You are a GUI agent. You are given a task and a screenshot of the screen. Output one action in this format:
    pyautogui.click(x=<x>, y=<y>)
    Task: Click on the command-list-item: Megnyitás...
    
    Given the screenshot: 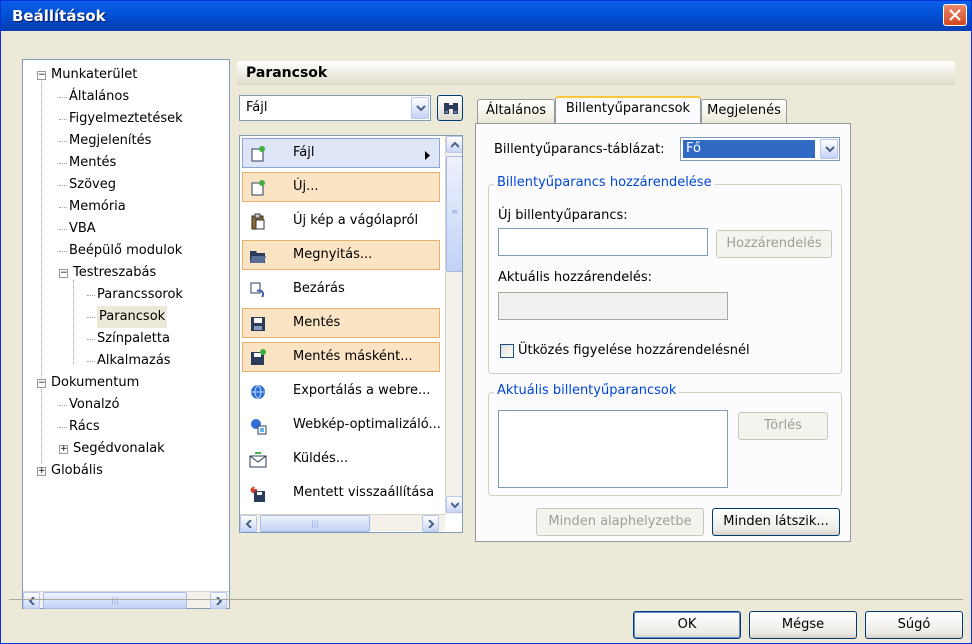 What is the action you would take?
    pyautogui.click(x=341, y=255)
    